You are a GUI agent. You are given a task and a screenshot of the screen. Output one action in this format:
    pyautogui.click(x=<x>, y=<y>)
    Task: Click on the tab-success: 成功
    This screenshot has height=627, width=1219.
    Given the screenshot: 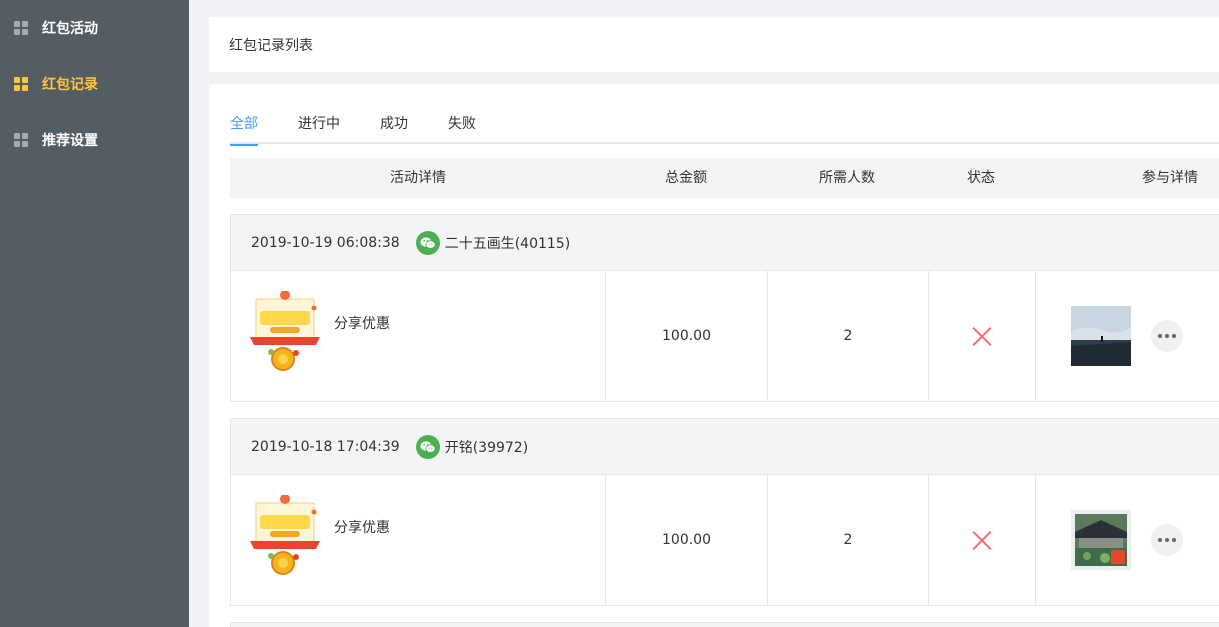 What is the action you would take?
    pyautogui.click(x=394, y=126)
    